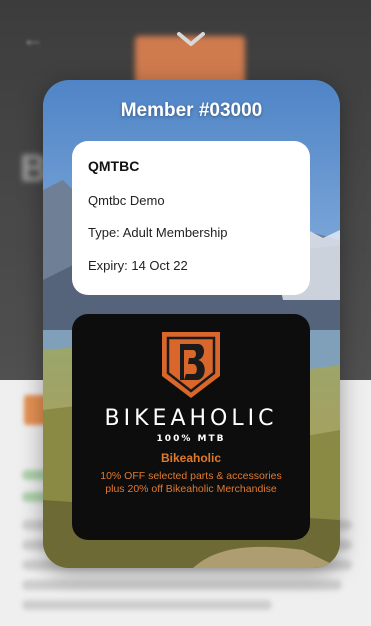 The height and width of the screenshot is (626, 371). Describe the element at coordinates (191, 418) in the screenshot. I see `sponsor-wordmark: BIKEAHOLIC` at that location.